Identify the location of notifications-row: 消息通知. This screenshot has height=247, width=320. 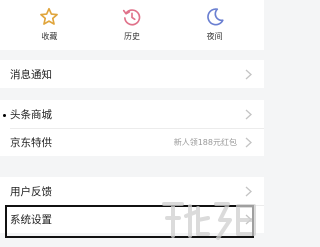
(132, 74).